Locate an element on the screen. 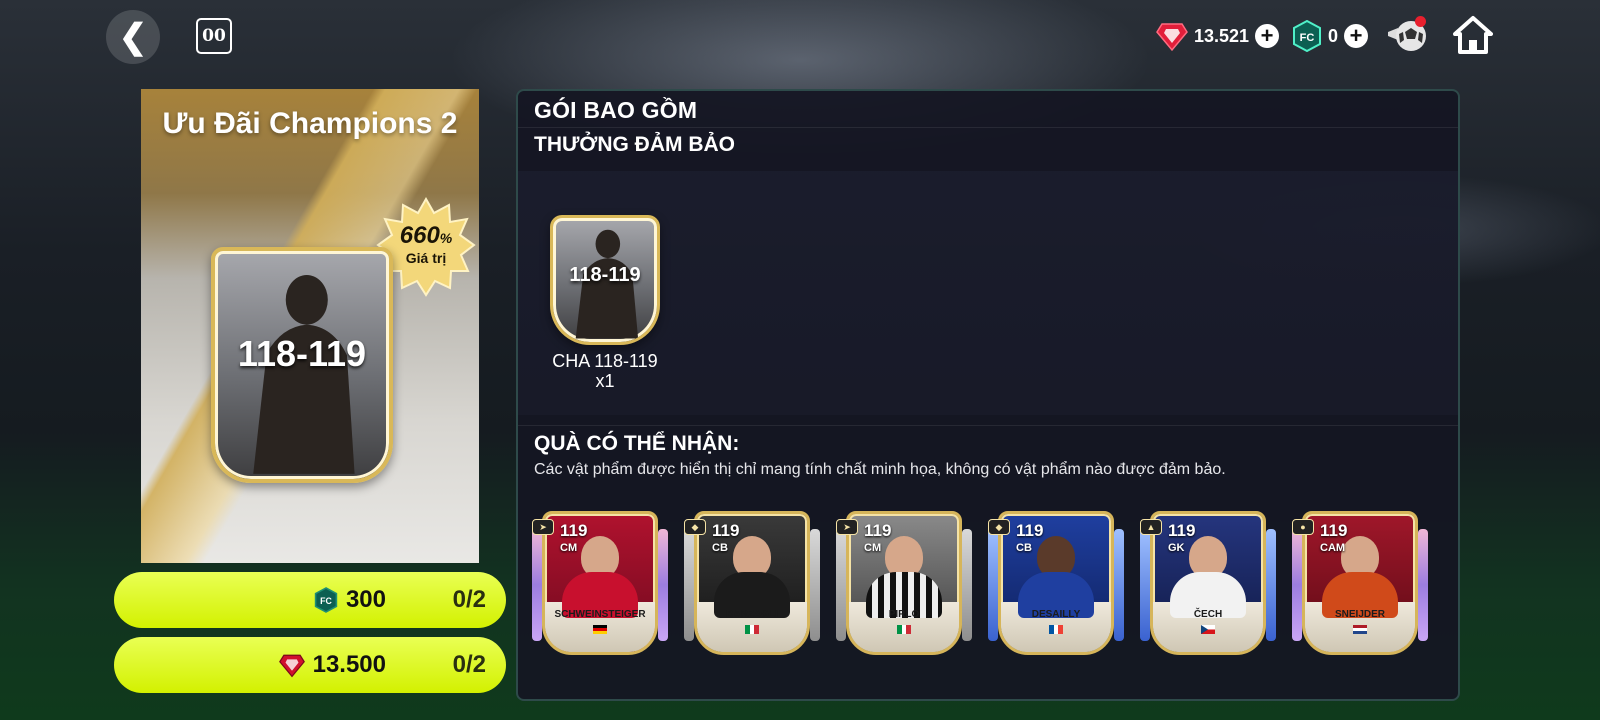 This screenshot has height=720, width=1600. back-button: ❮ is located at coordinates (133, 37).